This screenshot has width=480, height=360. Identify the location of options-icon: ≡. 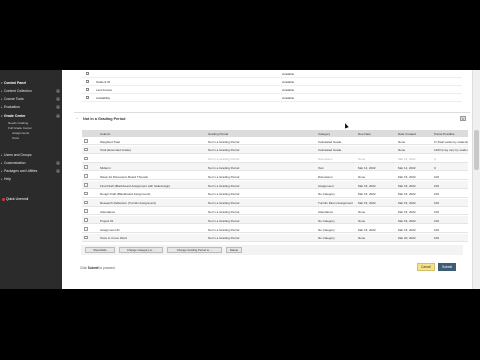
(463, 118).